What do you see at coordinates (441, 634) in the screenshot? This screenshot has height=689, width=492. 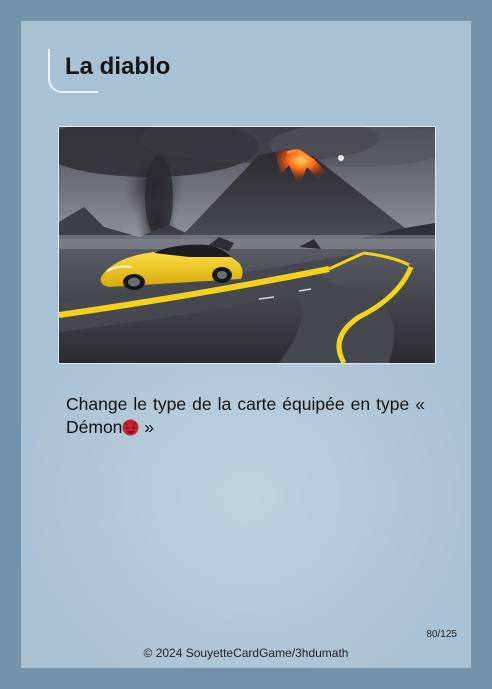 I see `card-number: 80/125` at bounding box center [441, 634].